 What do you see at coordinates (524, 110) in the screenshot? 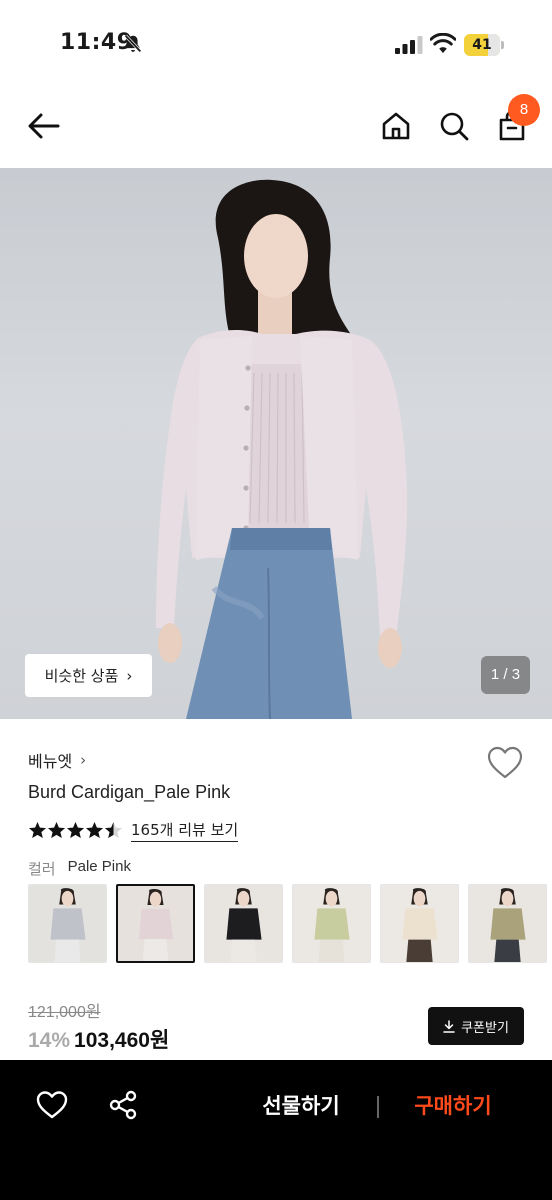
I see `cart-count-badge: 8` at bounding box center [524, 110].